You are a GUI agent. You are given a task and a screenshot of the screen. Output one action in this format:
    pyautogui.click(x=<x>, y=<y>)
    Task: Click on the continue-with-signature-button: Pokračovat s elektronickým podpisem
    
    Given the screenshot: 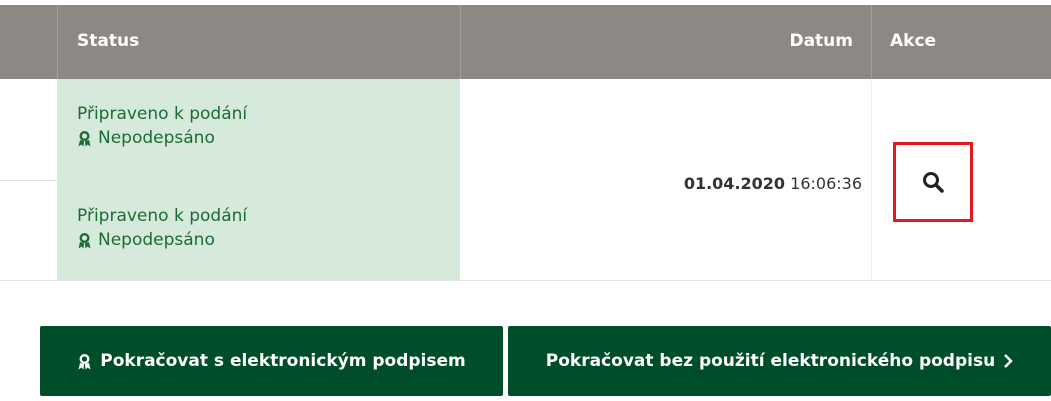 What is the action you would take?
    pyautogui.click(x=271, y=361)
    